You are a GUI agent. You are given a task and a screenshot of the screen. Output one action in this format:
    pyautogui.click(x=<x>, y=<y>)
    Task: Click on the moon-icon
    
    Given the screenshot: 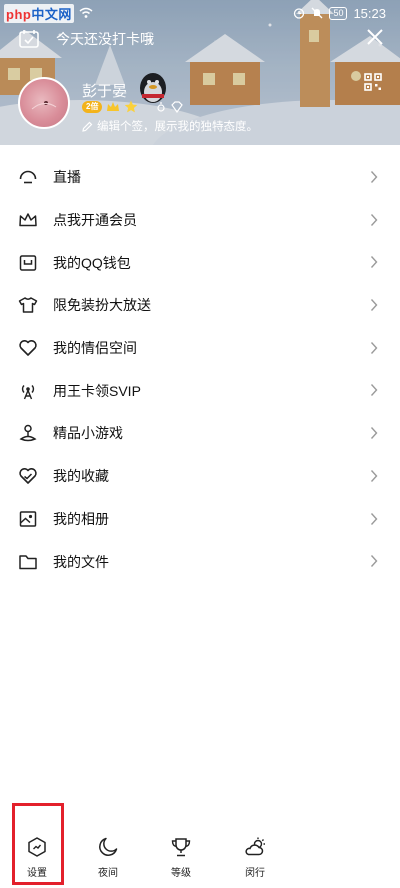 What is the action you would take?
    pyautogui.click(x=108, y=846)
    